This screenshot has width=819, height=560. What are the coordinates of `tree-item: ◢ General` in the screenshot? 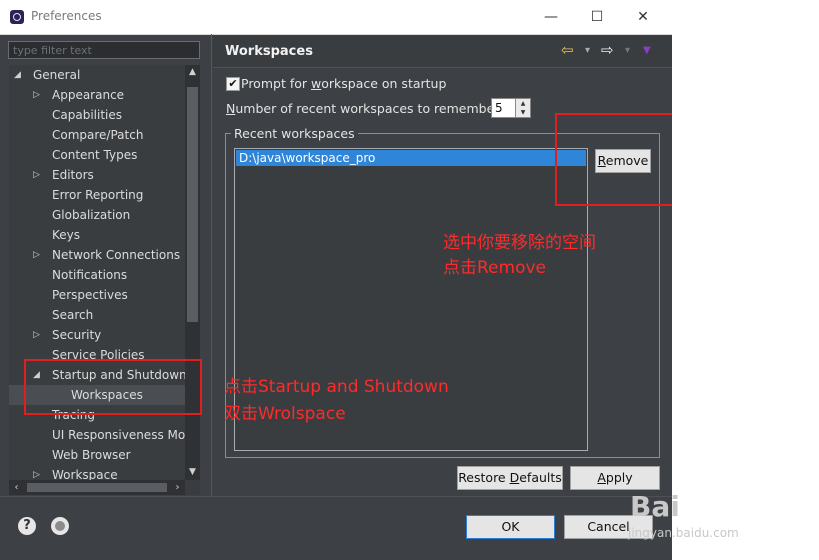 It's located at (97, 75).